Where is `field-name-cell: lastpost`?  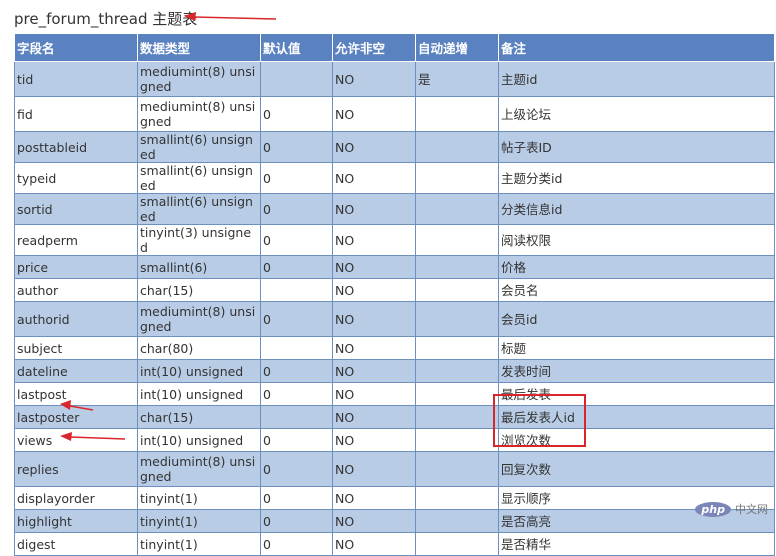 field-name-cell: lastpost is located at coordinates (76, 394).